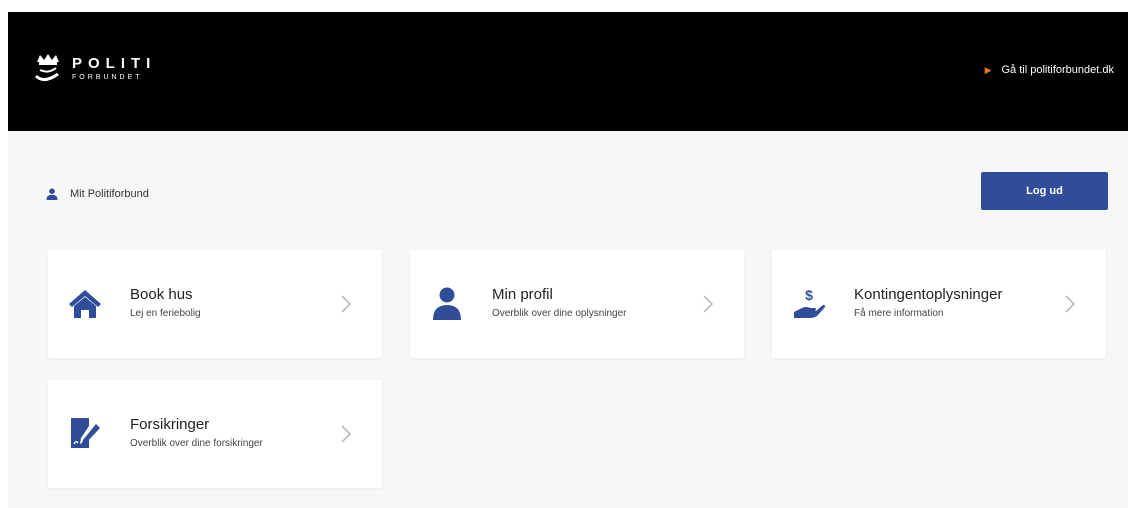 The height and width of the screenshot is (508, 1136). I want to click on logo-wordmark: POLITI, so click(114, 63).